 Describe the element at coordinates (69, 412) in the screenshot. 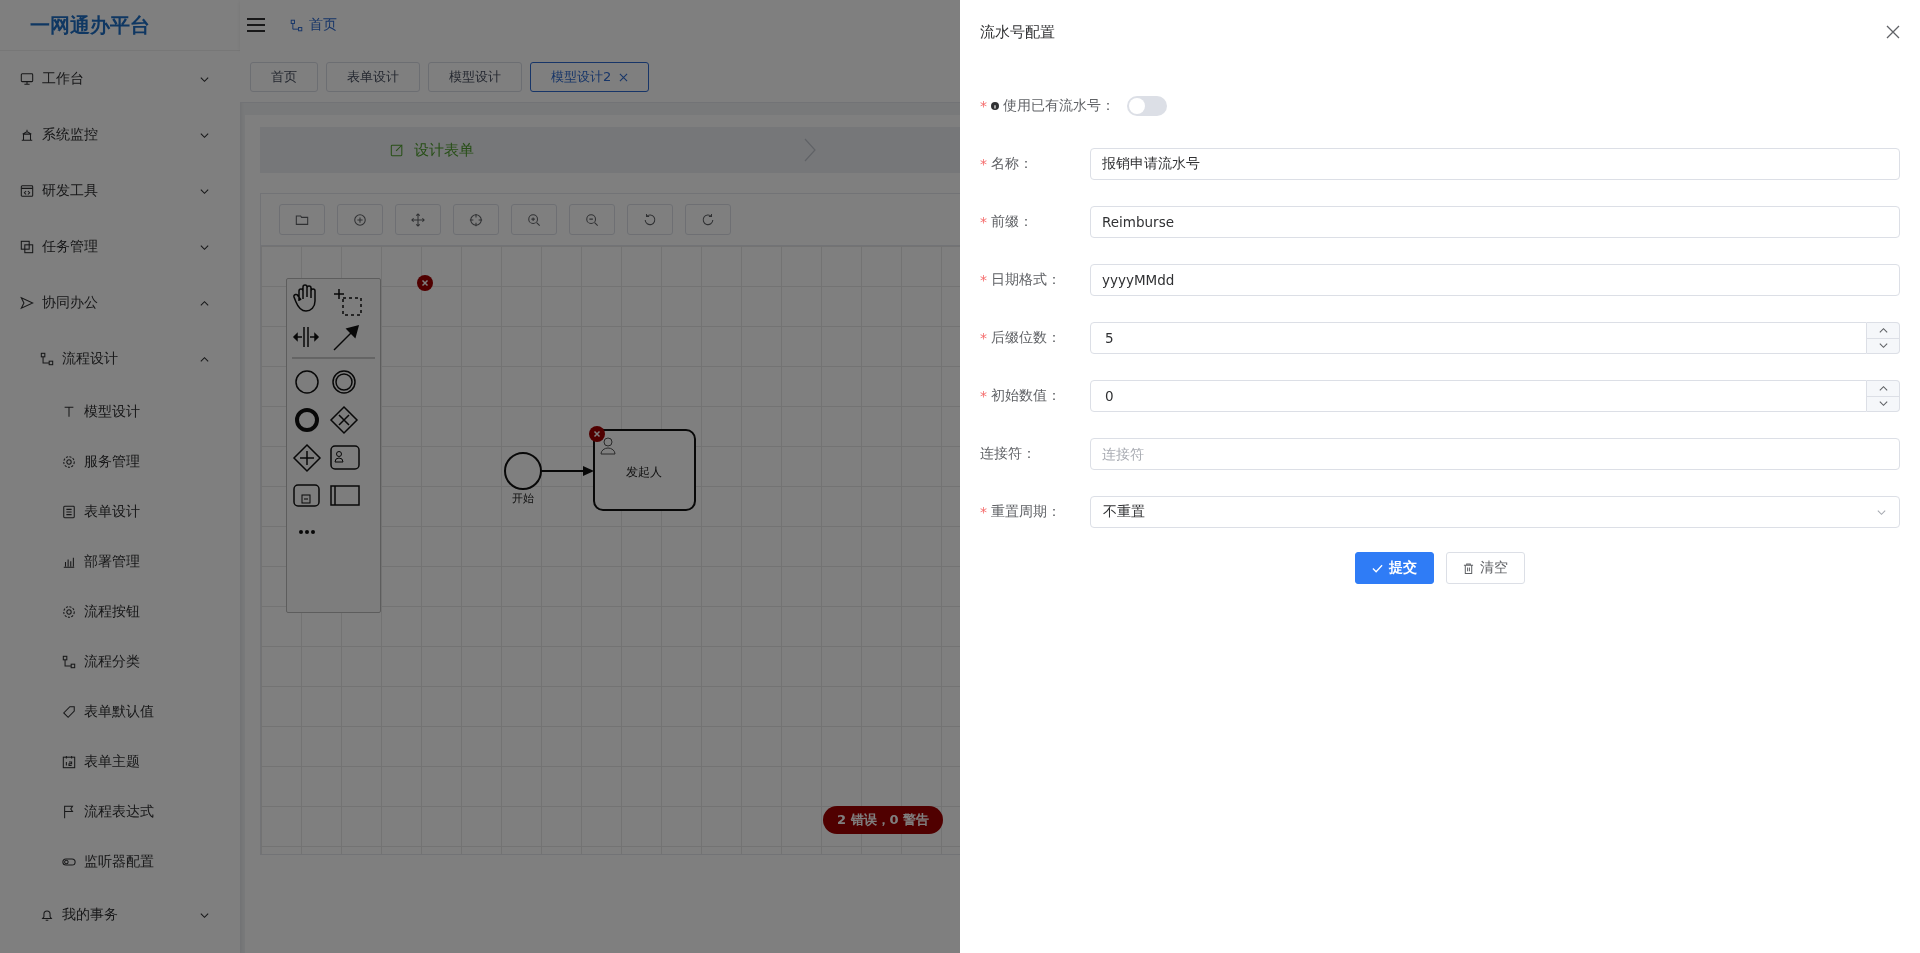

I see `text-icon` at that location.